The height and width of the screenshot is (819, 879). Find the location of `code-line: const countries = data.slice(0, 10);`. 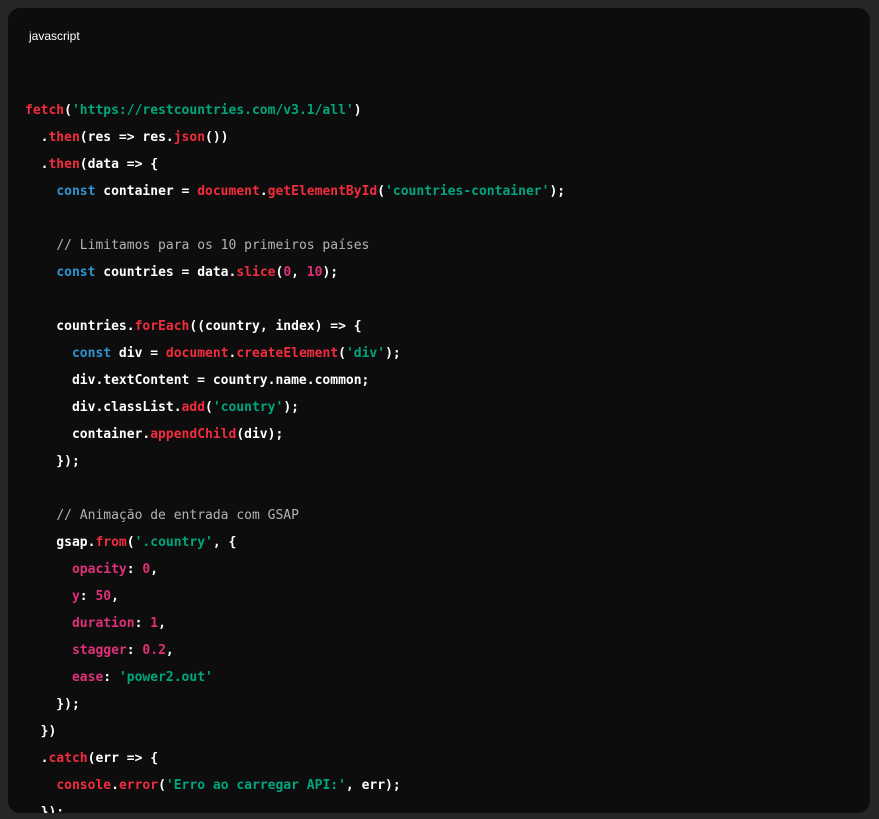

code-line: const countries = data.slice(0, 10); is located at coordinates (295, 272).